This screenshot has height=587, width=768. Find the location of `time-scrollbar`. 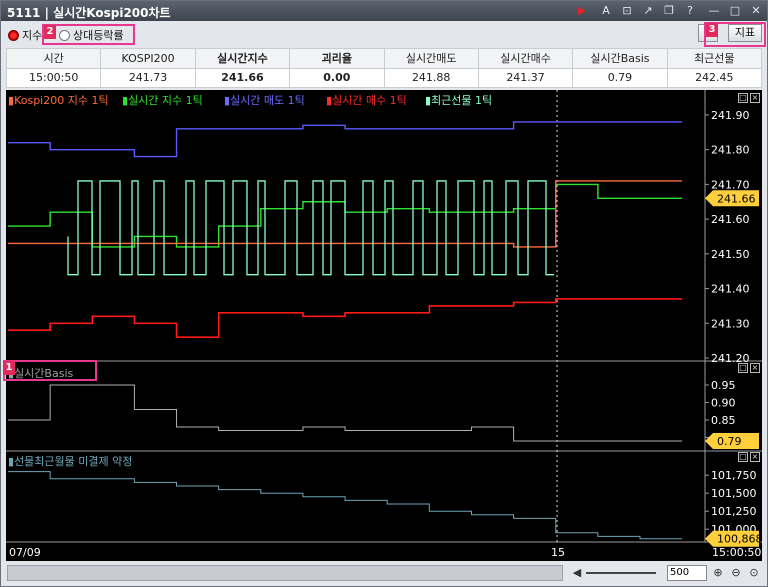

time-scrollbar is located at coordinates (285, 573).